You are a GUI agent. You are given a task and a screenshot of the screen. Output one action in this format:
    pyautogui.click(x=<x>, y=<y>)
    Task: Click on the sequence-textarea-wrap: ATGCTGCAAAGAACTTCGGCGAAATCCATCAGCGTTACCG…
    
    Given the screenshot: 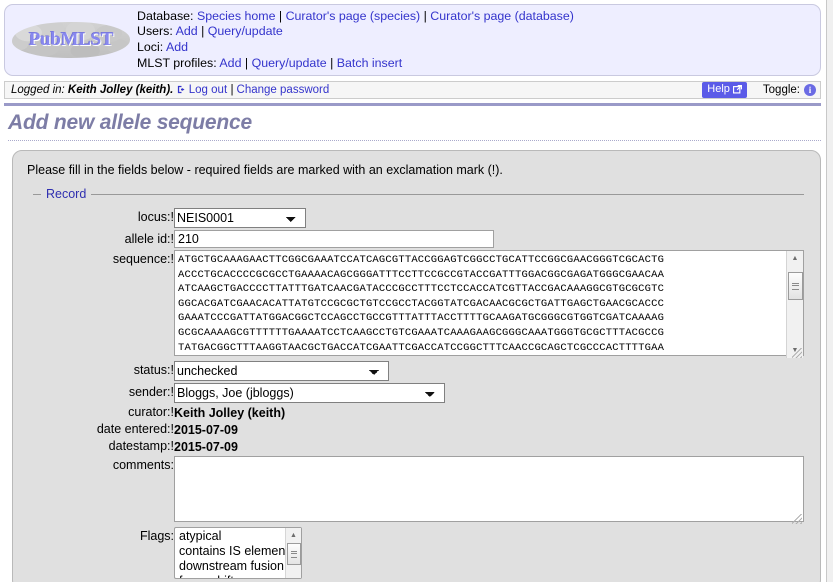 What is the action you would take?
    pyautogui.click(x=489, y=304)
    